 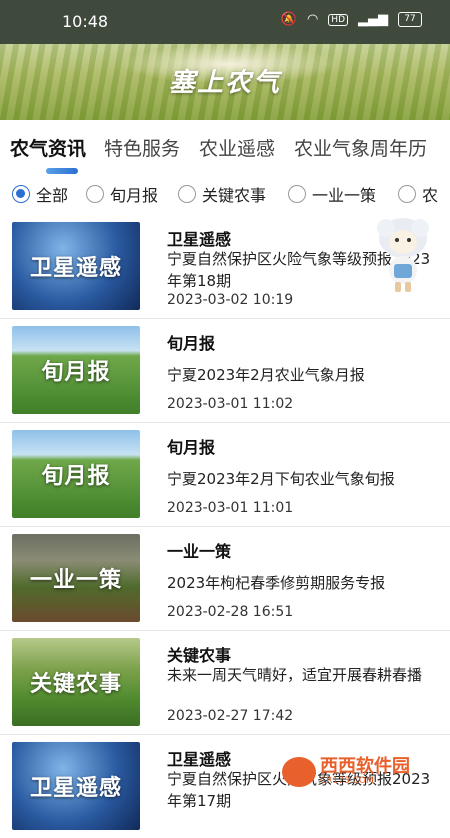 What do you see at coordinates (85, 21) in the screenshot?
I see `status-time: 10:48` at bounding box center [85, 21].